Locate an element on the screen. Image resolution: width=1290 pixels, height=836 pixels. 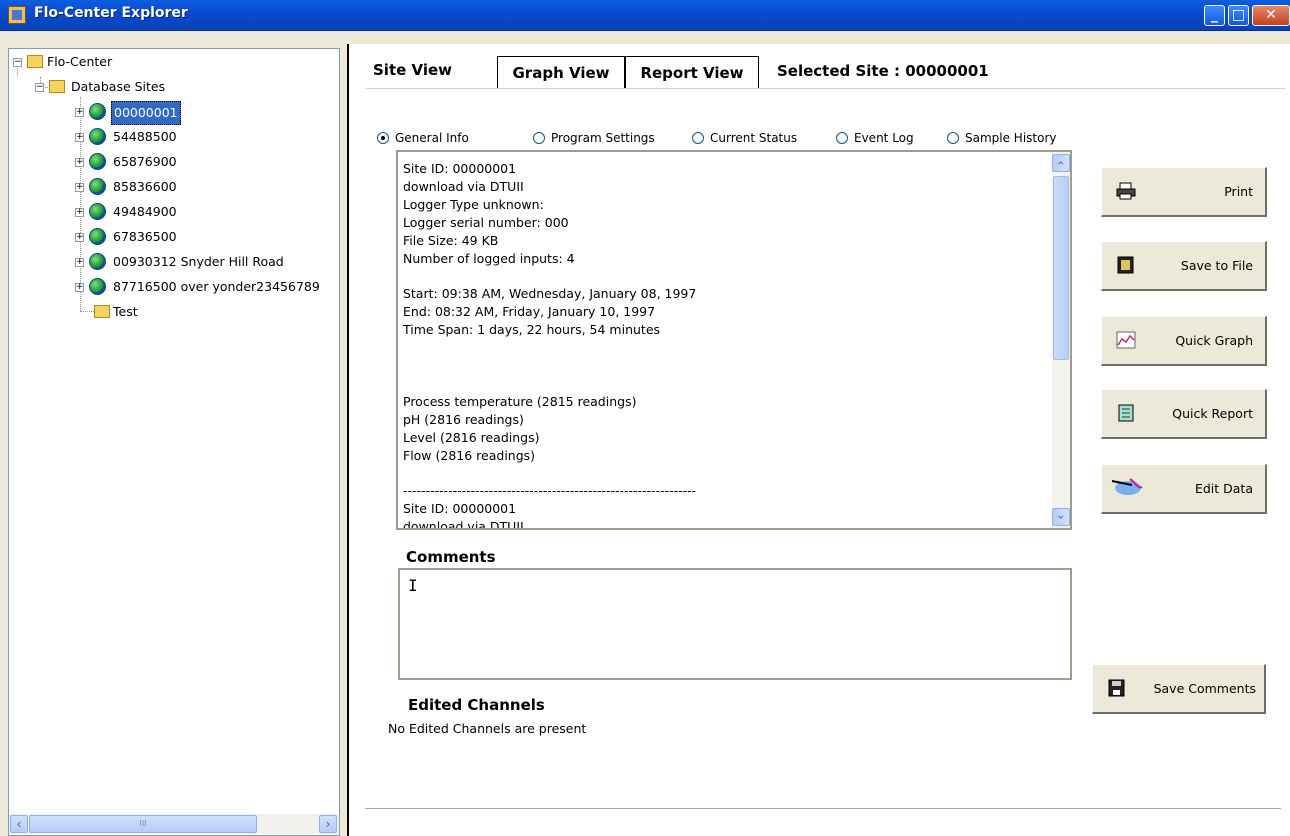
save-comments-button: Save Comments is located at coordinates (1179, 689).